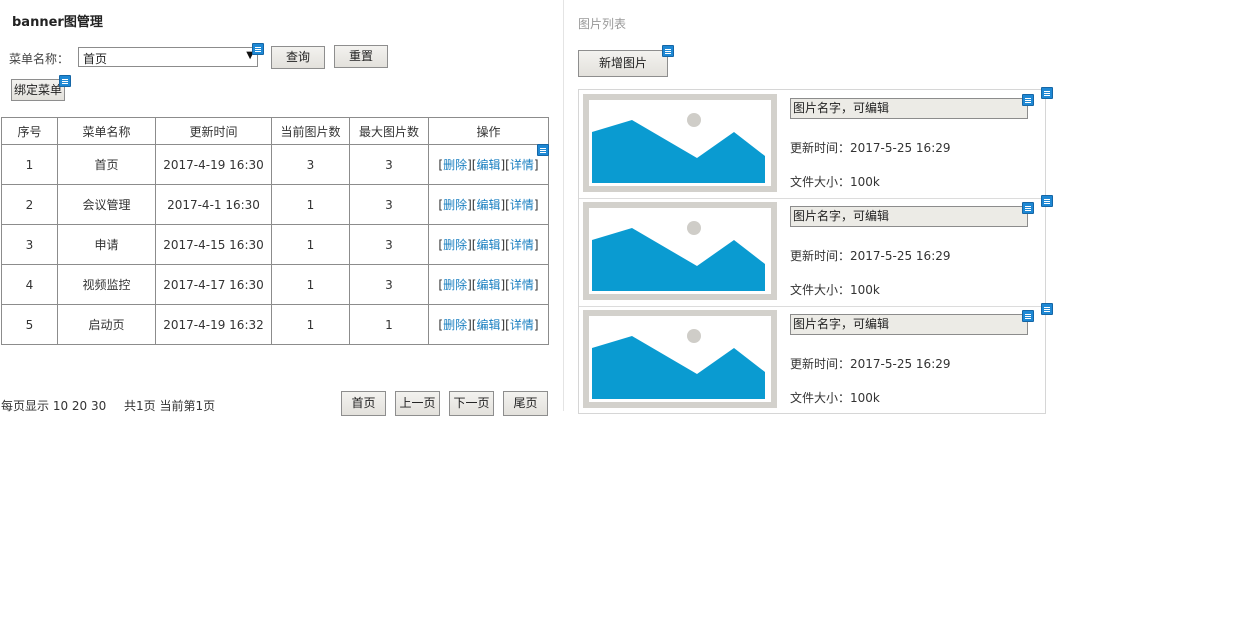  What do you see at coordinates (29, 244) in the screenshot?
I see `cell-no: 3` at bounding box center [29, 244].